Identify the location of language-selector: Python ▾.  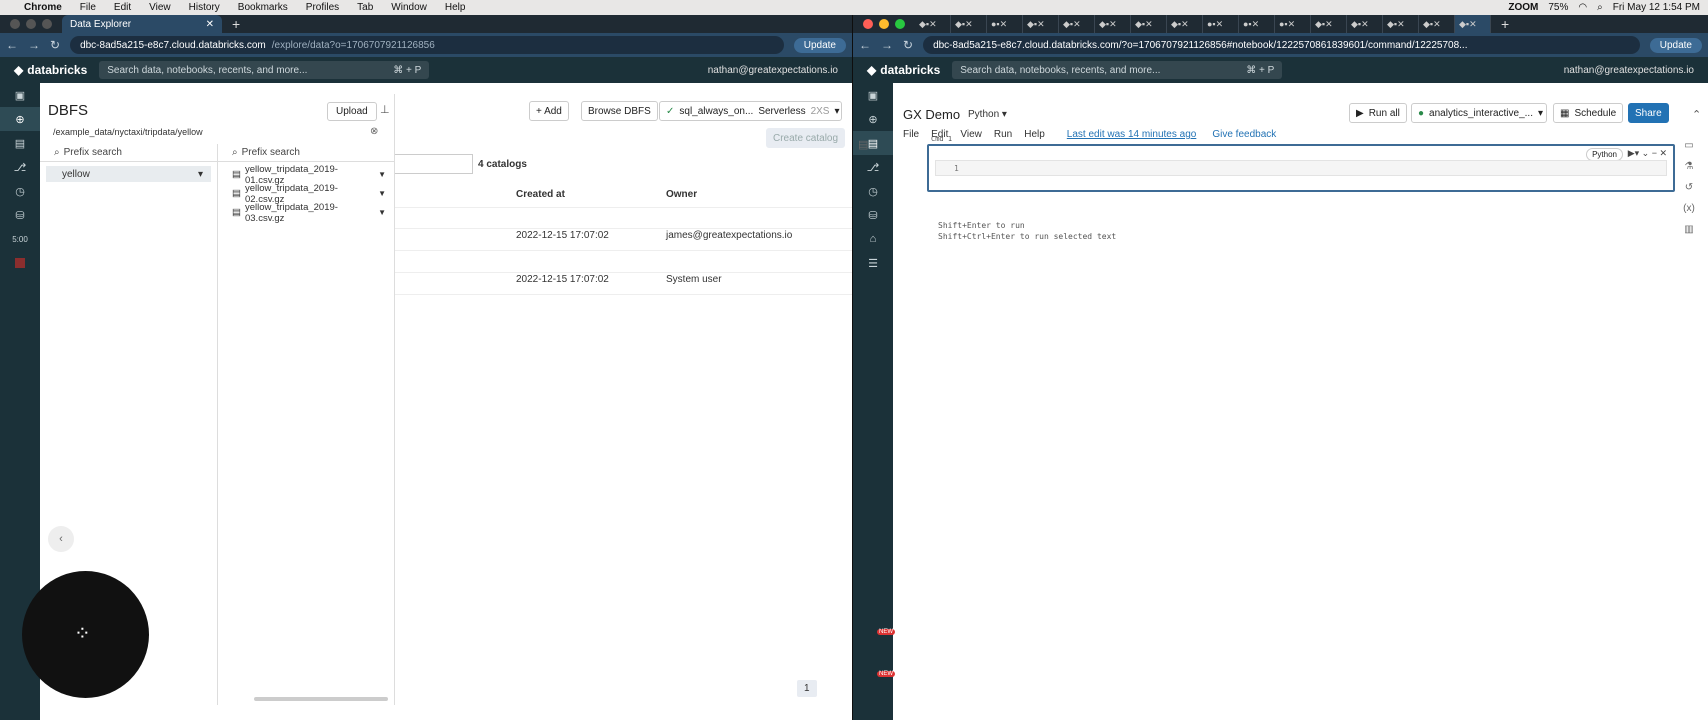
(987, 114).